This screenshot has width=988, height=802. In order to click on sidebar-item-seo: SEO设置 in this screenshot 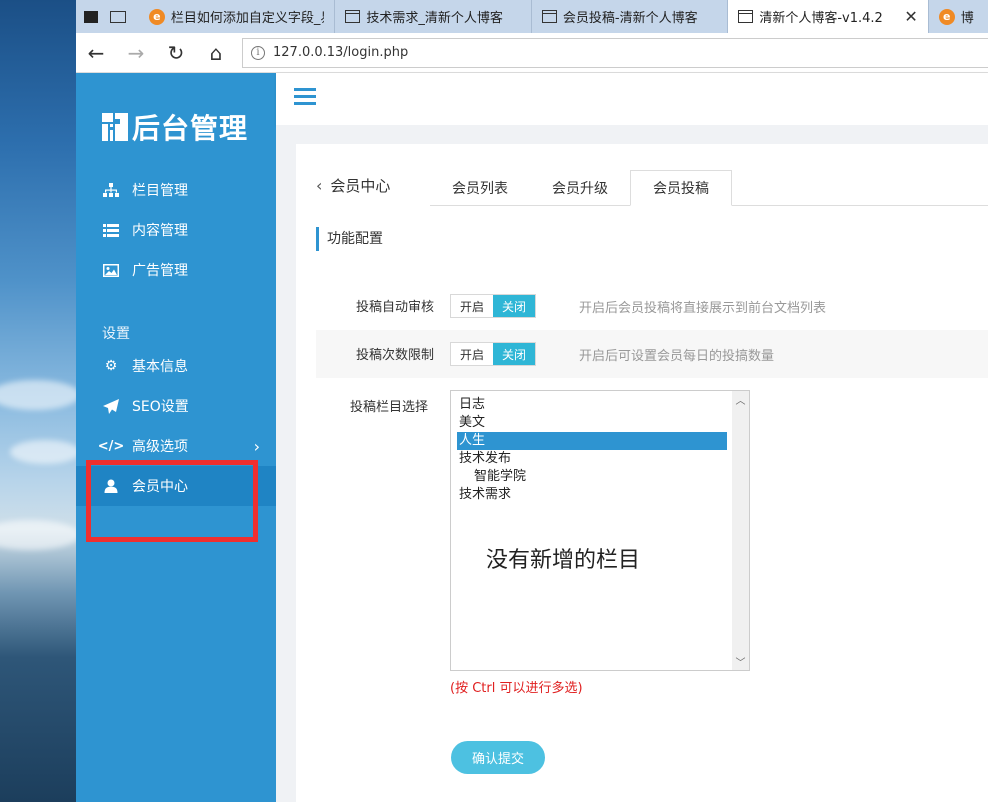, I will do `click(176, 406)`.